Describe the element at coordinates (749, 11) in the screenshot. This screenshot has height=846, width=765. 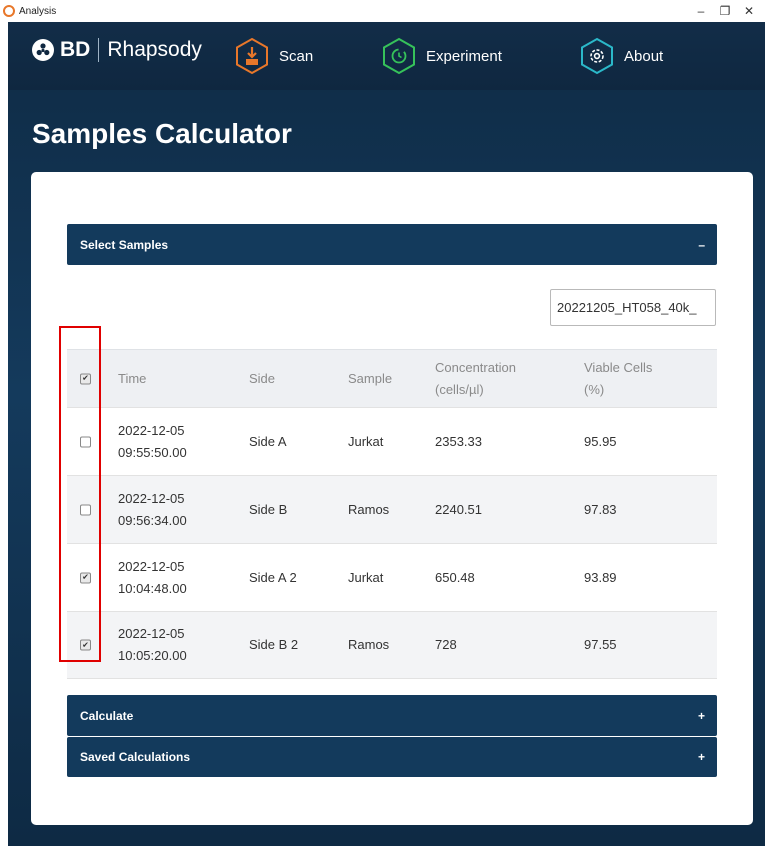
I see `close-button: ✕` at that location.